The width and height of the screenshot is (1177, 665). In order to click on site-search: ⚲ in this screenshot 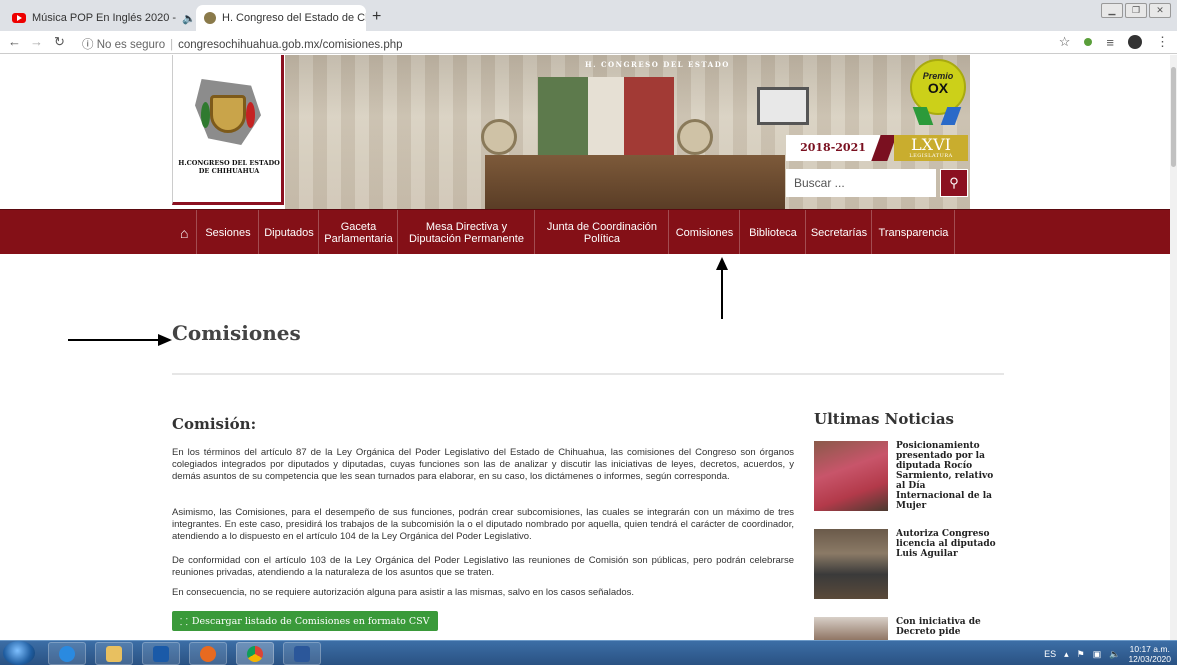, I will do `click(877, 183)`.